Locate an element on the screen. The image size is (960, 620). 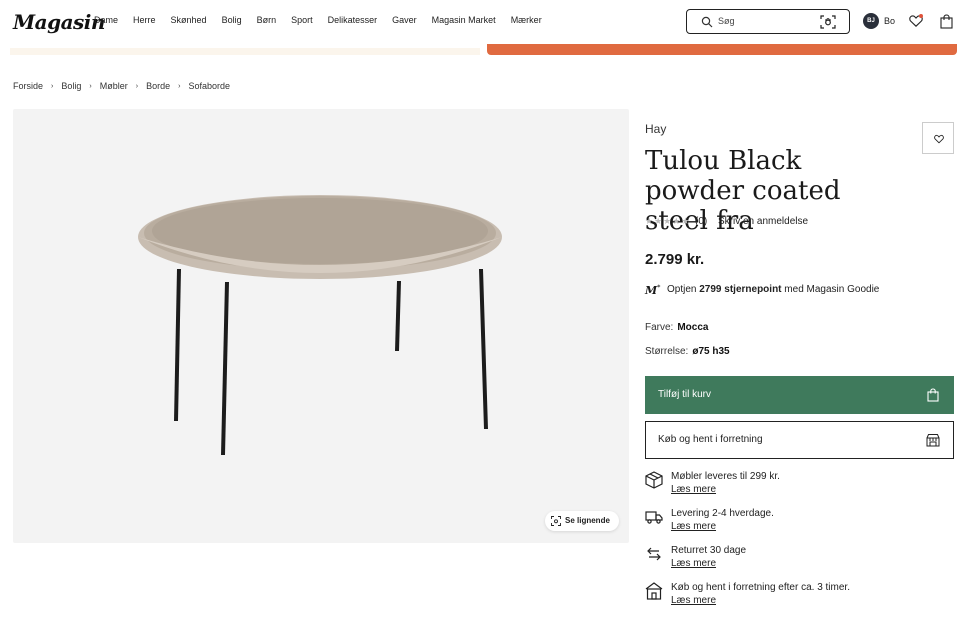
avatar: BJ is located at coordinates (871, 21).